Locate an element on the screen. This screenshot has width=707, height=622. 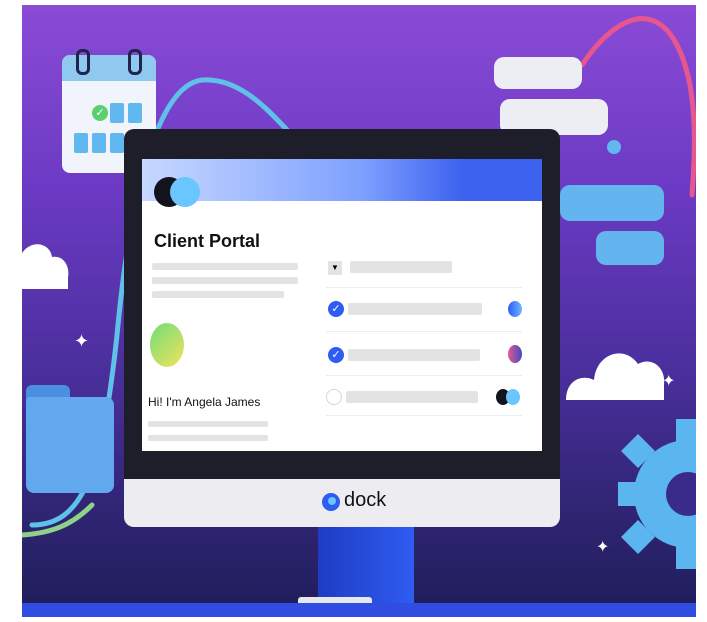
monitor-chin is located at coordinates (342, 503).